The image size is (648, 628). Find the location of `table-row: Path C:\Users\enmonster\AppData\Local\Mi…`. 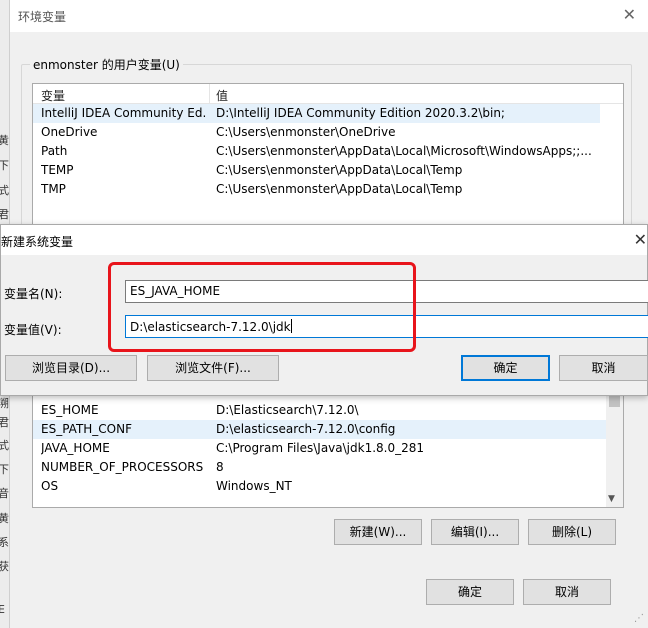

table-row: Path C:\Users\enmonster\AppData\Local\Mi… is located at coordinates (328, 151).